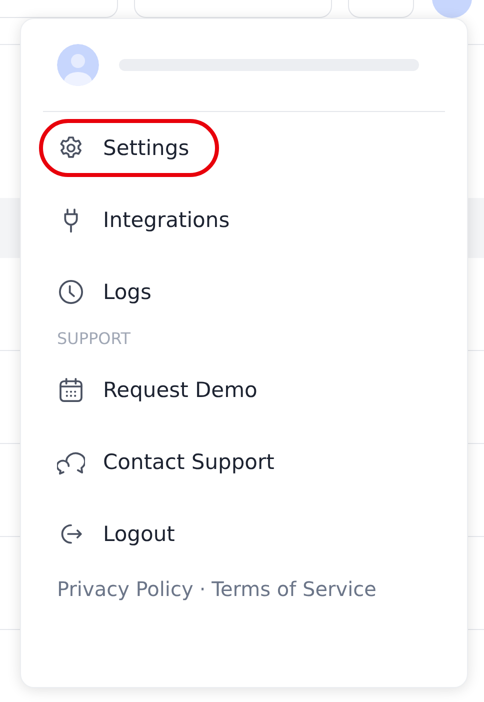 The height and width of the screenshot is (702, 484). I want to click on menu-item: Logs, so click(110, 292).